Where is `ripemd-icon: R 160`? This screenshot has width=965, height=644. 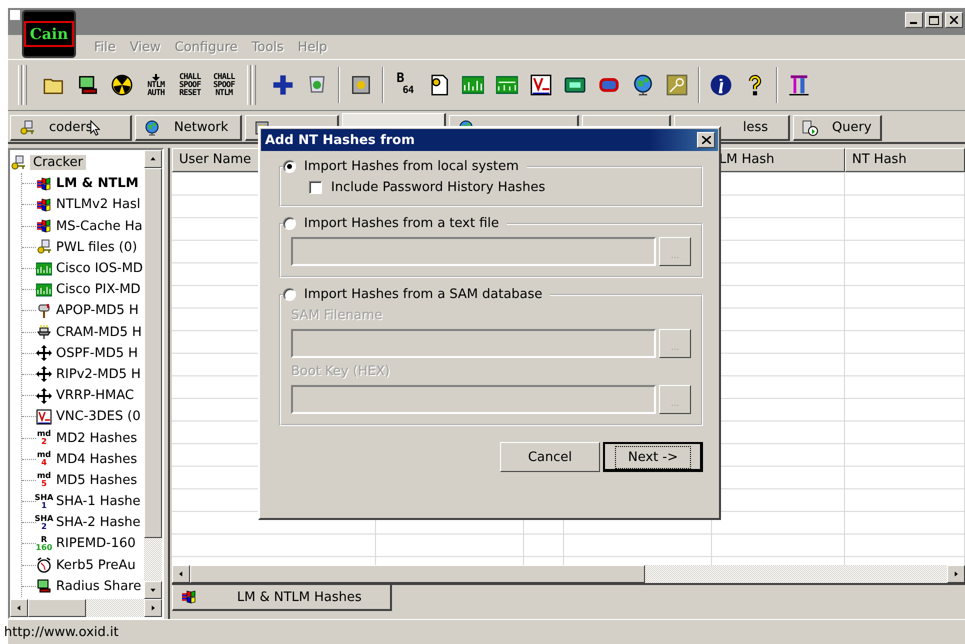 ripemd-icon: R 160 is located at coordinates (44, 544).